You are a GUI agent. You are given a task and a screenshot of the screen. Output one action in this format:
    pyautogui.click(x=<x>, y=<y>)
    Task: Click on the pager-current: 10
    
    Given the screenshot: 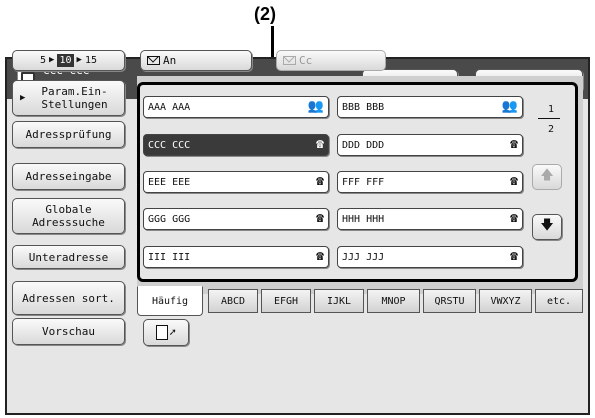 What is the action you would take?
    pyautogui.click(x=65, y=60)
    